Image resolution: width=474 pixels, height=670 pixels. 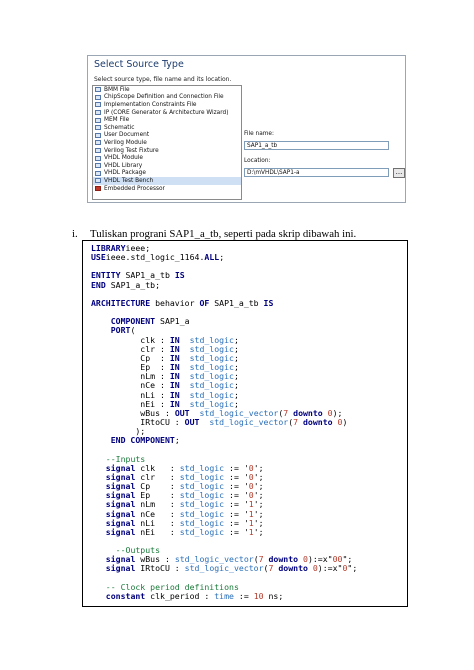 I want to click on code-line: USEieee.std_logic_1164.ALL;, so click(x=157, y=257).